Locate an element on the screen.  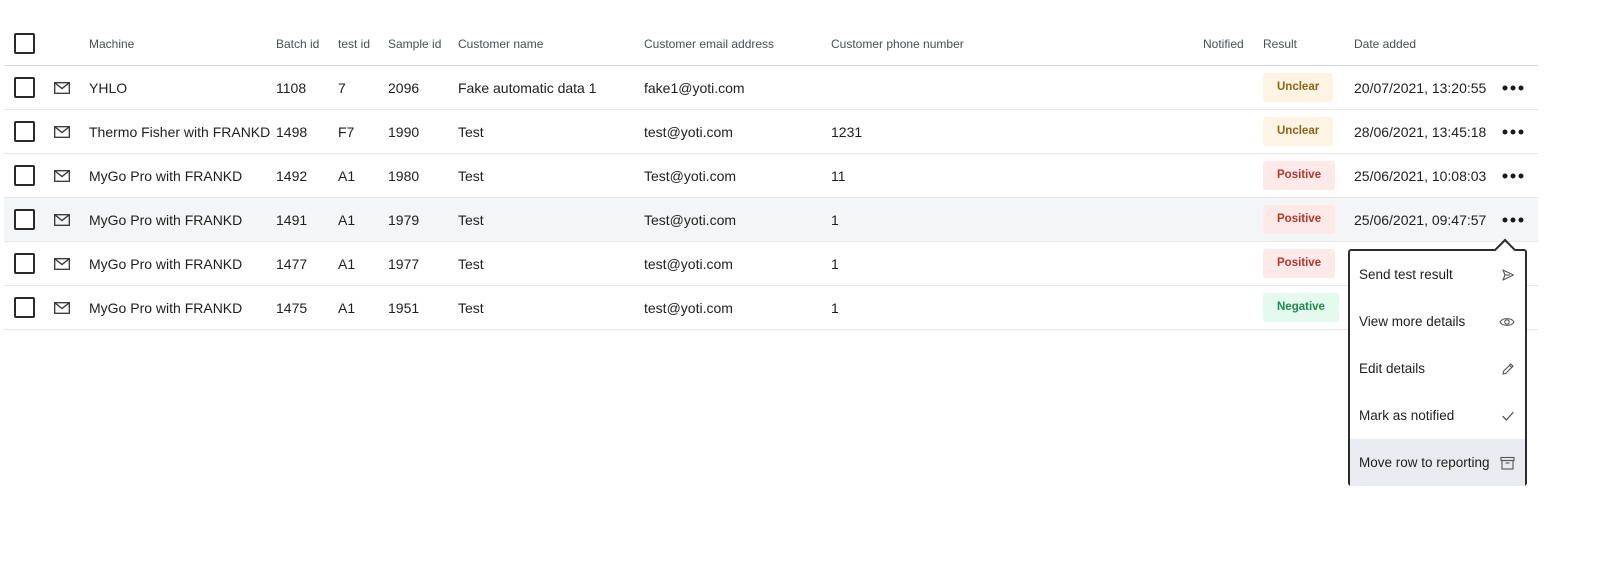
eye-icon is located at coordinates (1507, 322).